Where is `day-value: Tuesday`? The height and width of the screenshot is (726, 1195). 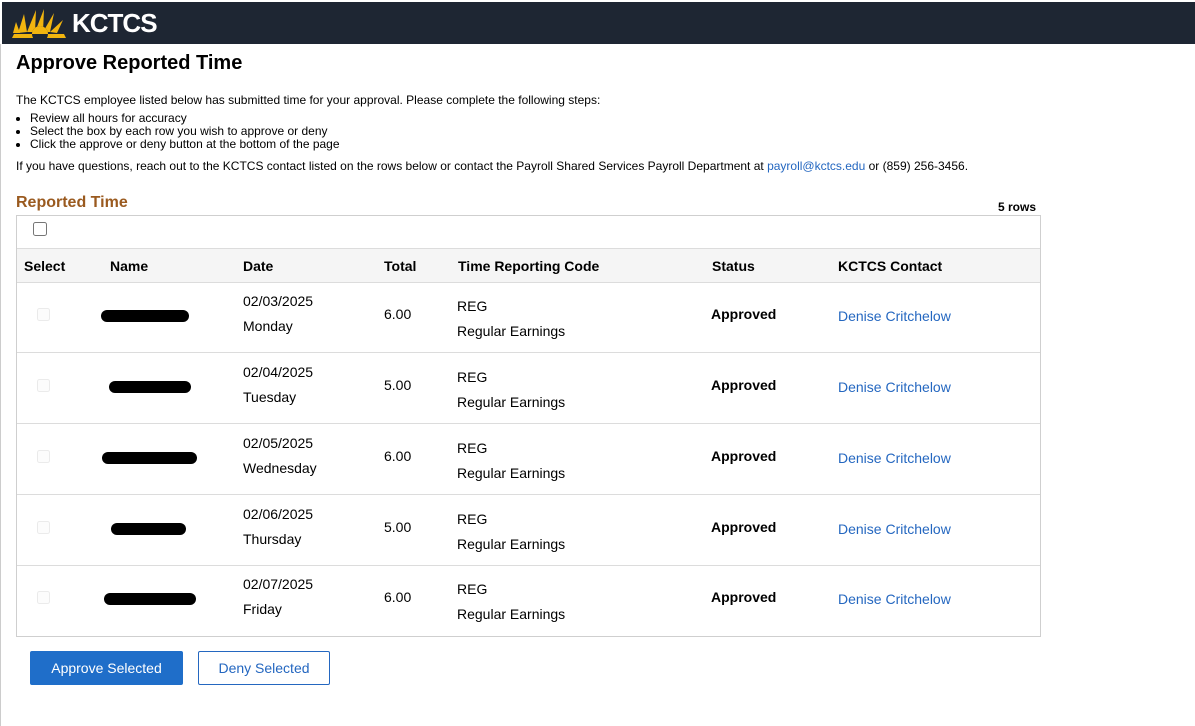 day-value: Tuesday is located at coordinates (270, 397).